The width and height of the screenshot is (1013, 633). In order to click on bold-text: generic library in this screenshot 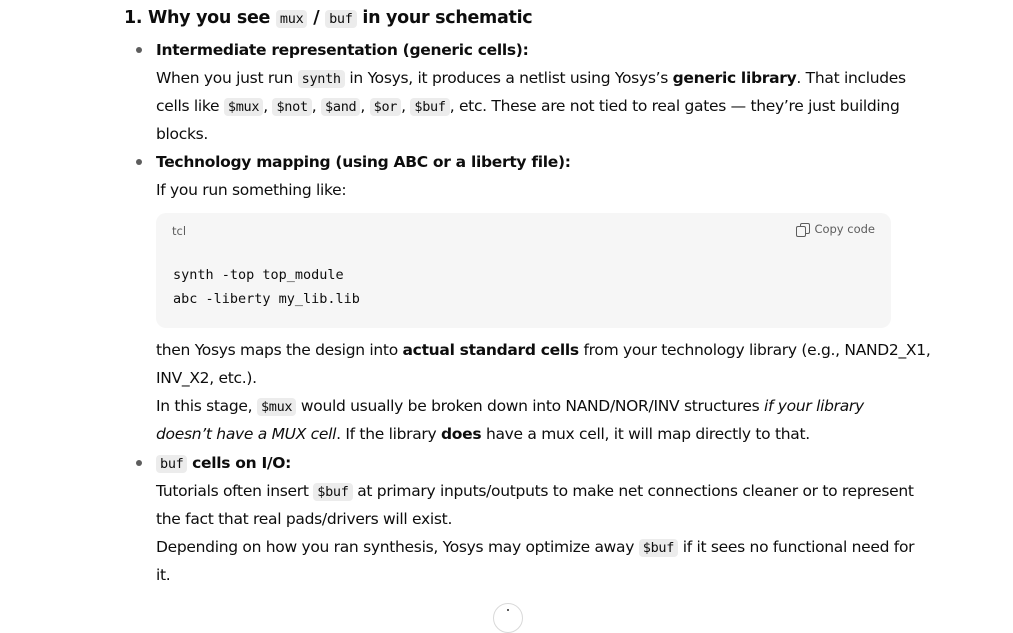, I will do `click(734, 78)`.